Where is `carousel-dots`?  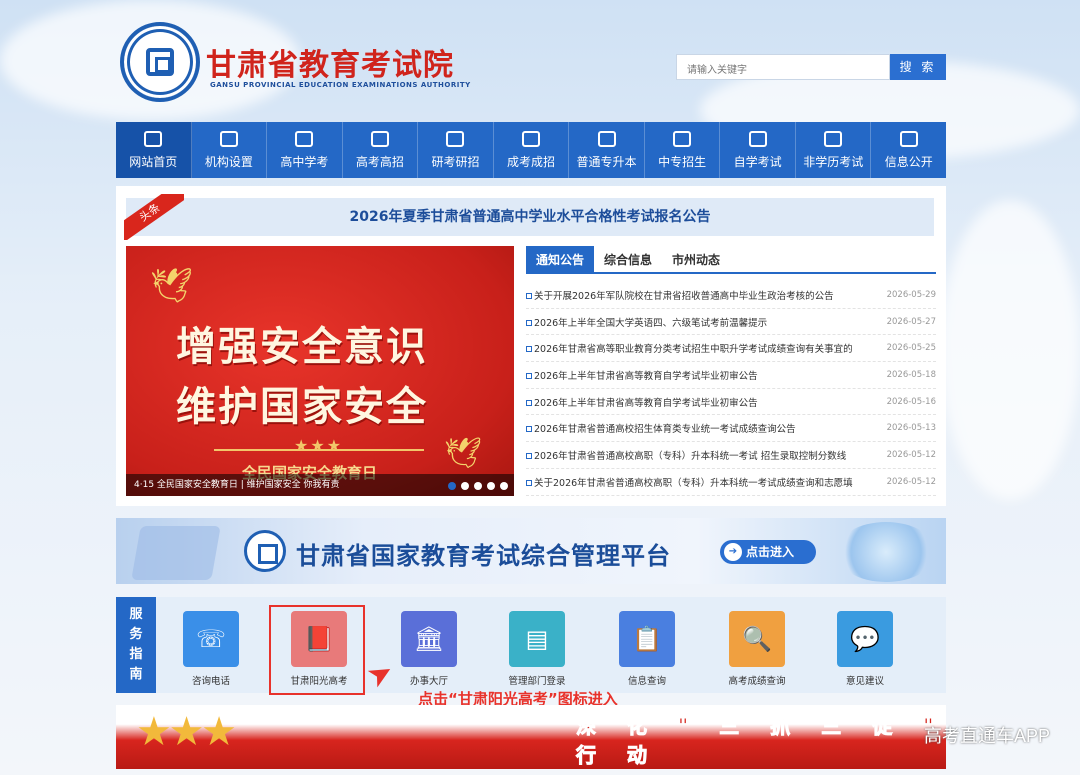
carousel-dots is located at coordinates (478, 486).